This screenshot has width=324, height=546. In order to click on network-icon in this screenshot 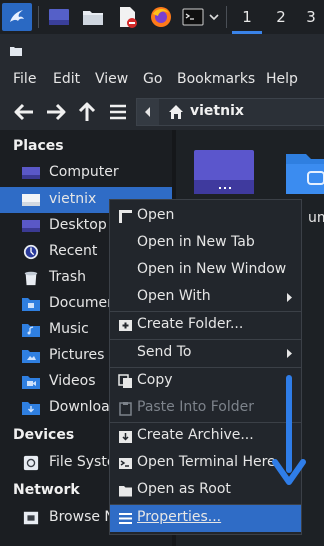, I will do `click(31, 518)`.